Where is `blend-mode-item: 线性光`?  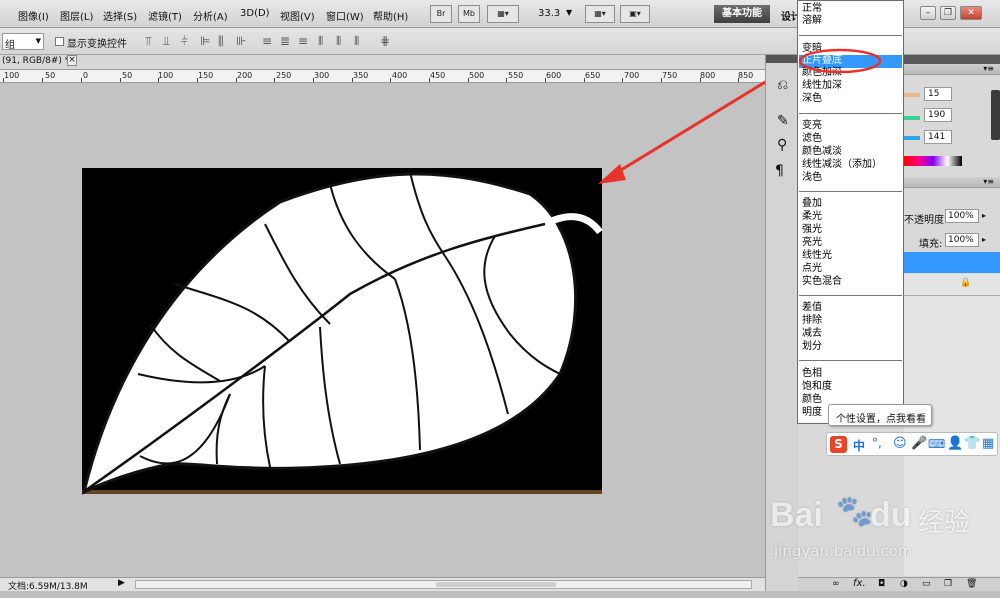 blend-mode-item: 线性光 is located at coordinates (817, 256).